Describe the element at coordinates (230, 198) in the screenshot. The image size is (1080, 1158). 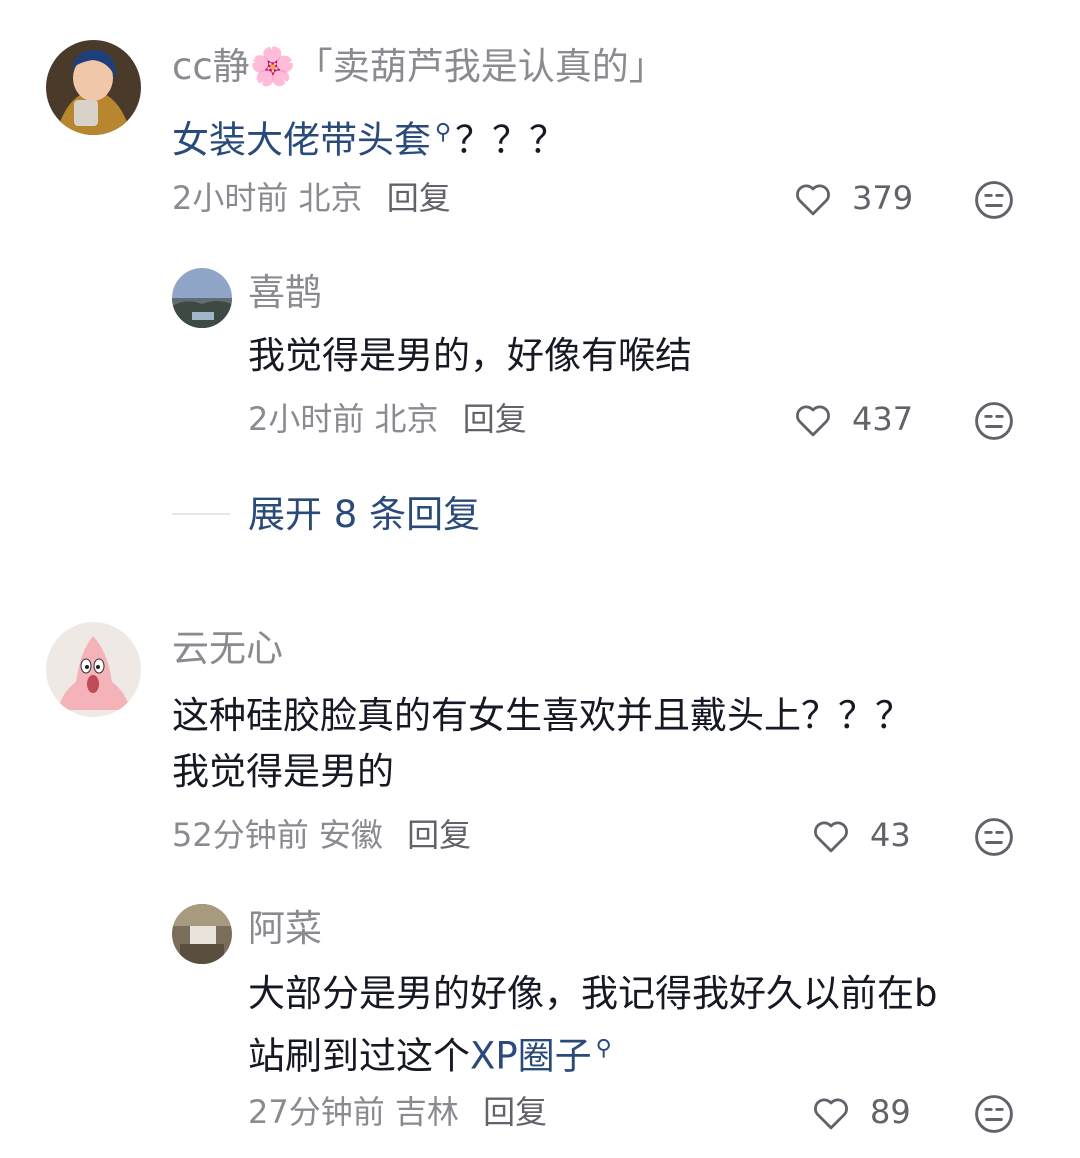
I see `comment-time: 2小时前` at that location.